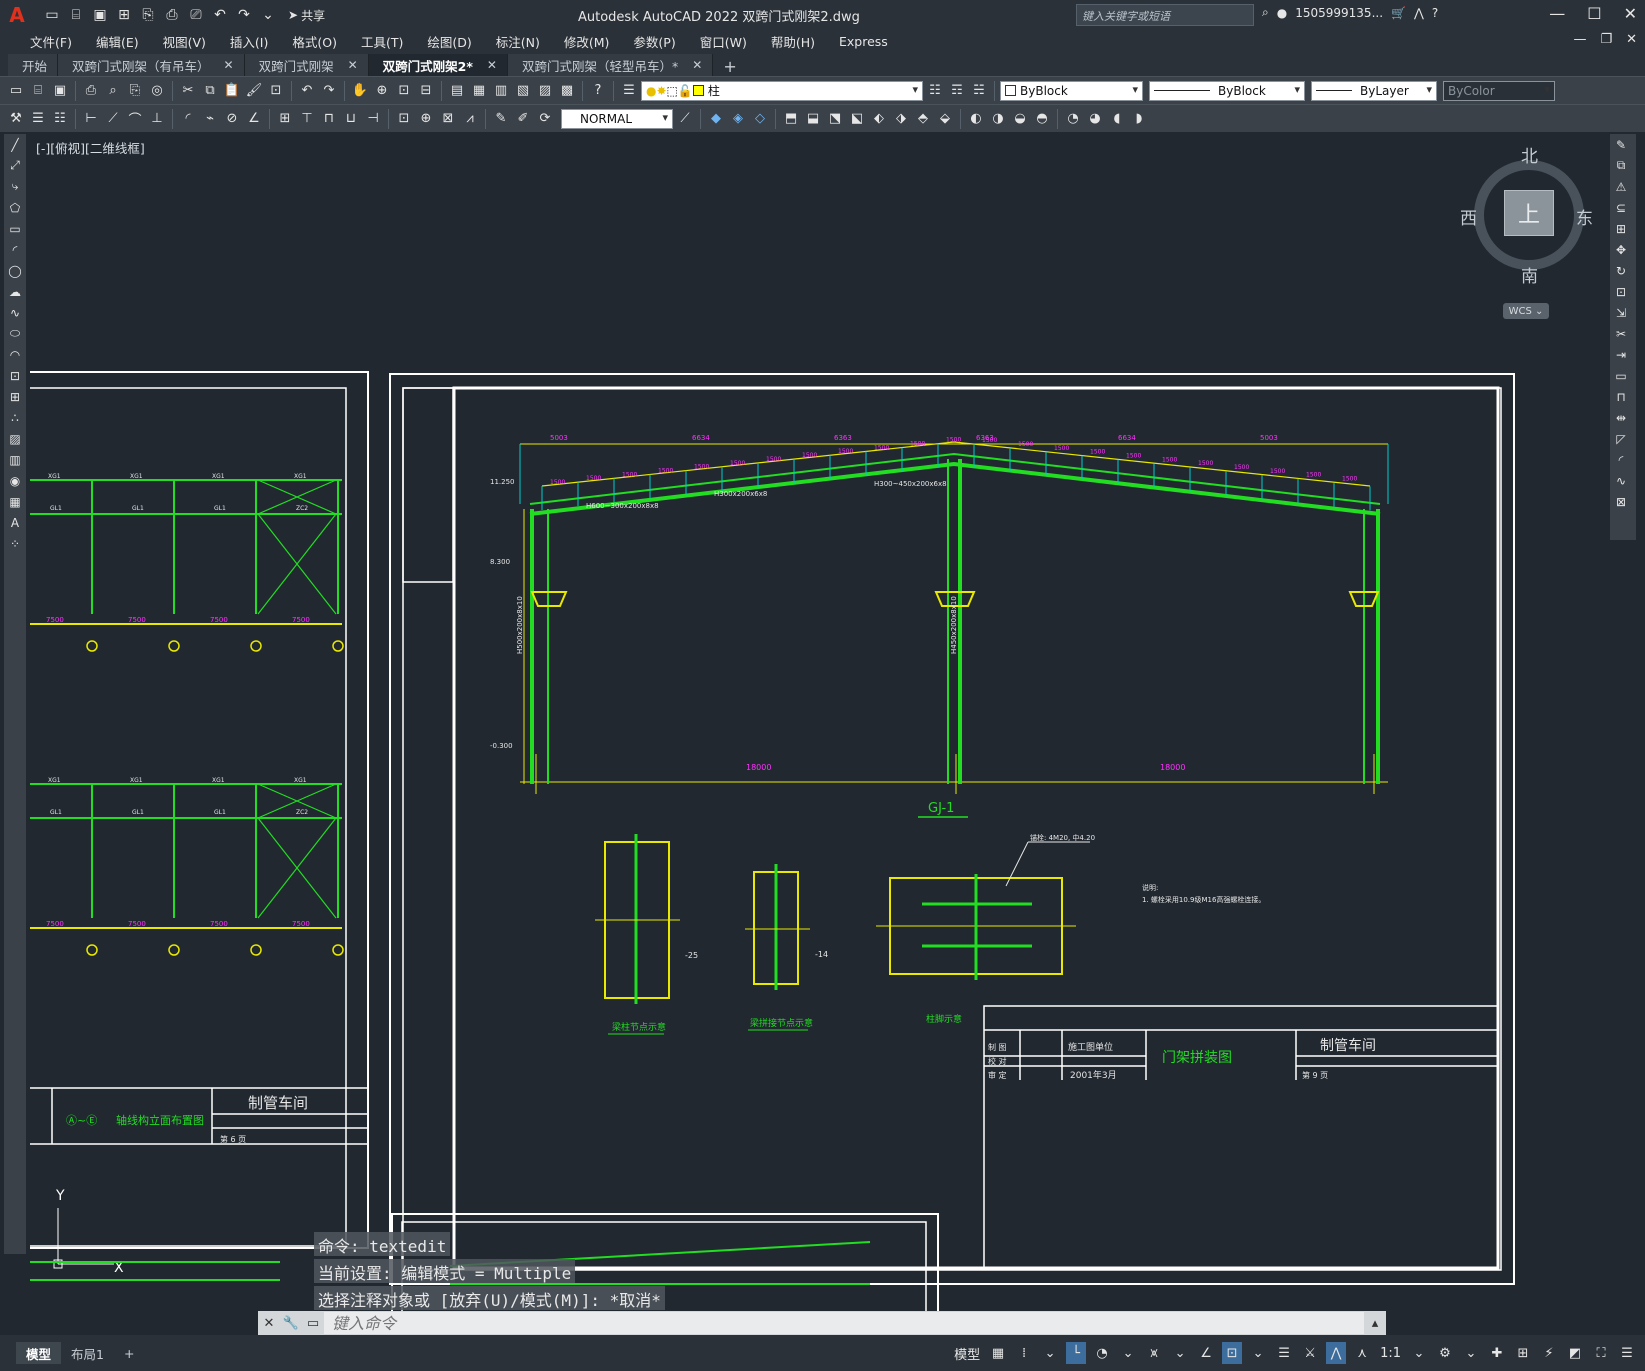  I want to click on snap-dropdown-icon: ⌄, so click(1050, 1353).